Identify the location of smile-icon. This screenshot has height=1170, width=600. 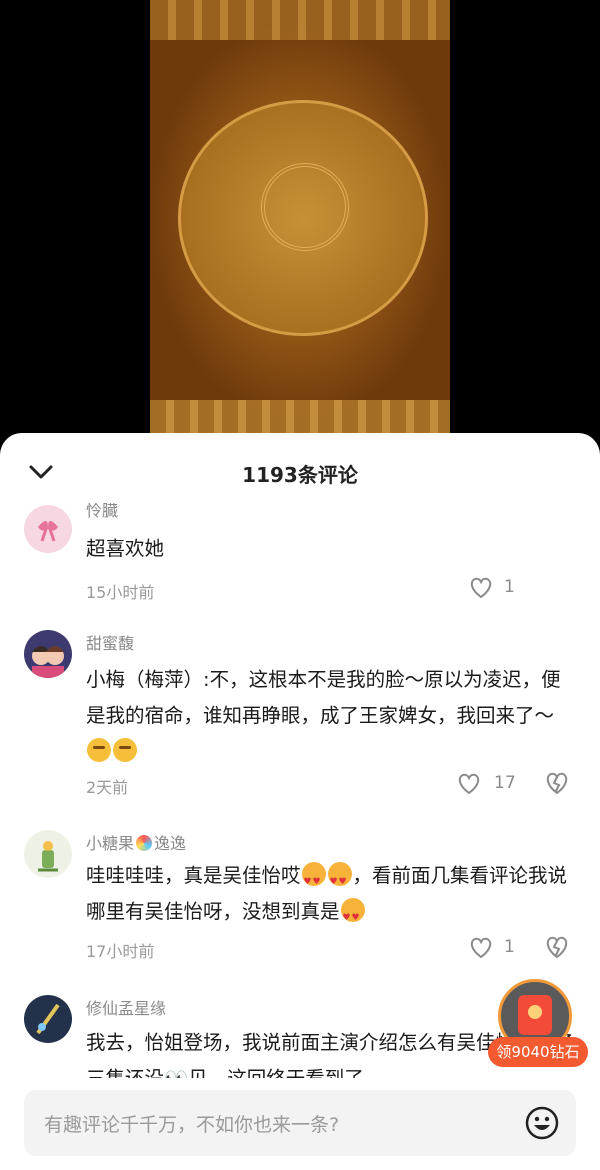
(542, 1123).